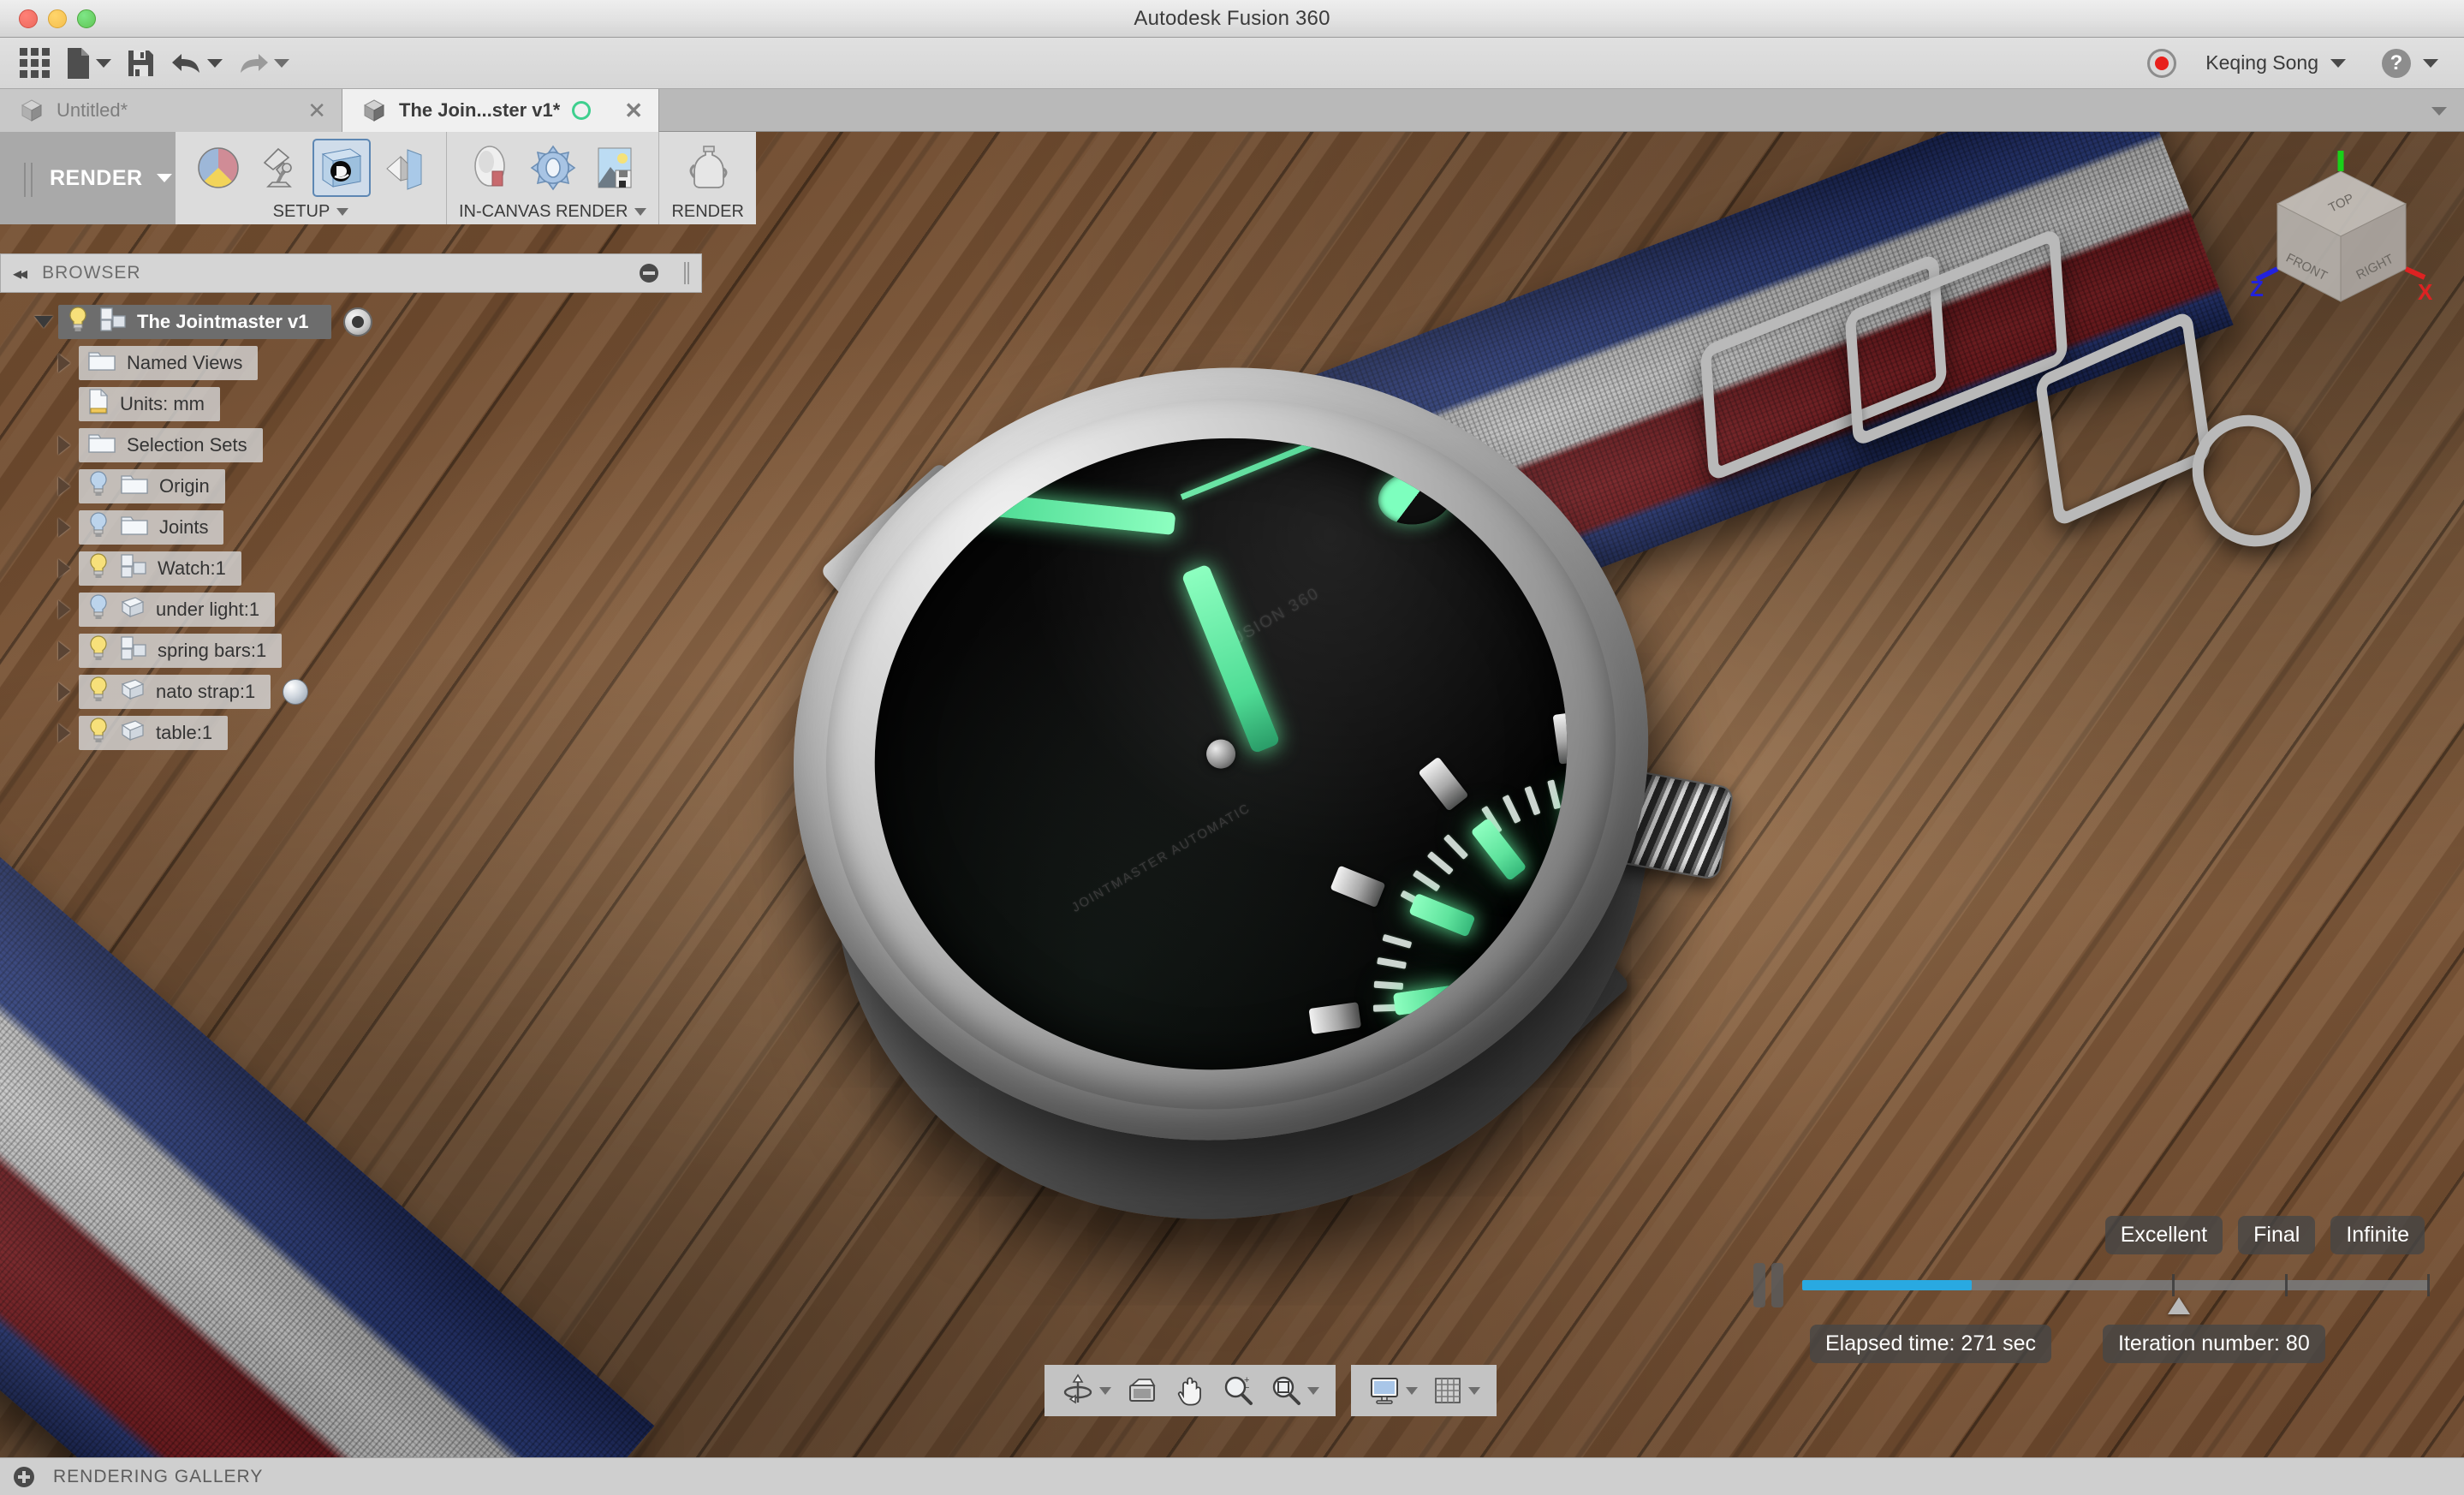 The height and width of the screenshot is (1495, 2464). What do you see at coordinates (175, 692) in the screenshot?
I see `browser-item-chip: nato strap:1` at bounding box center [175, 692].